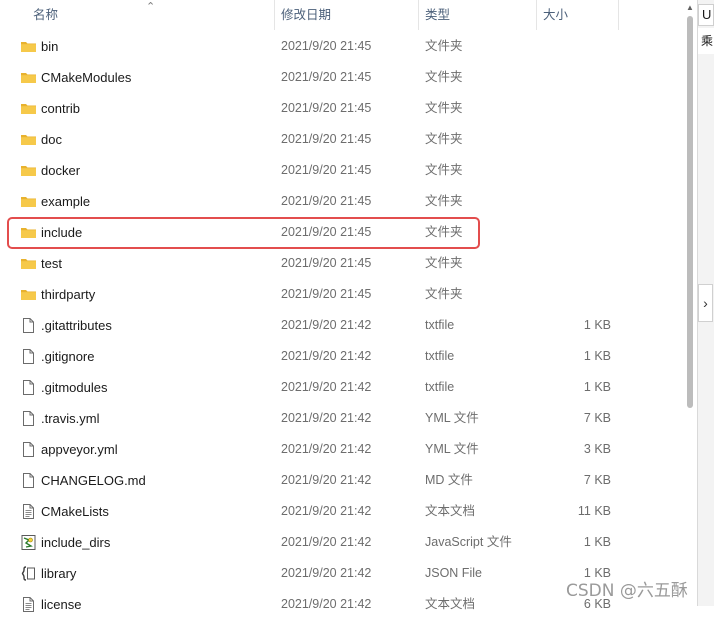 The width and height of the screenshot is (714, 620). I want to click on file-name: thirdparty, so click(68, 294).